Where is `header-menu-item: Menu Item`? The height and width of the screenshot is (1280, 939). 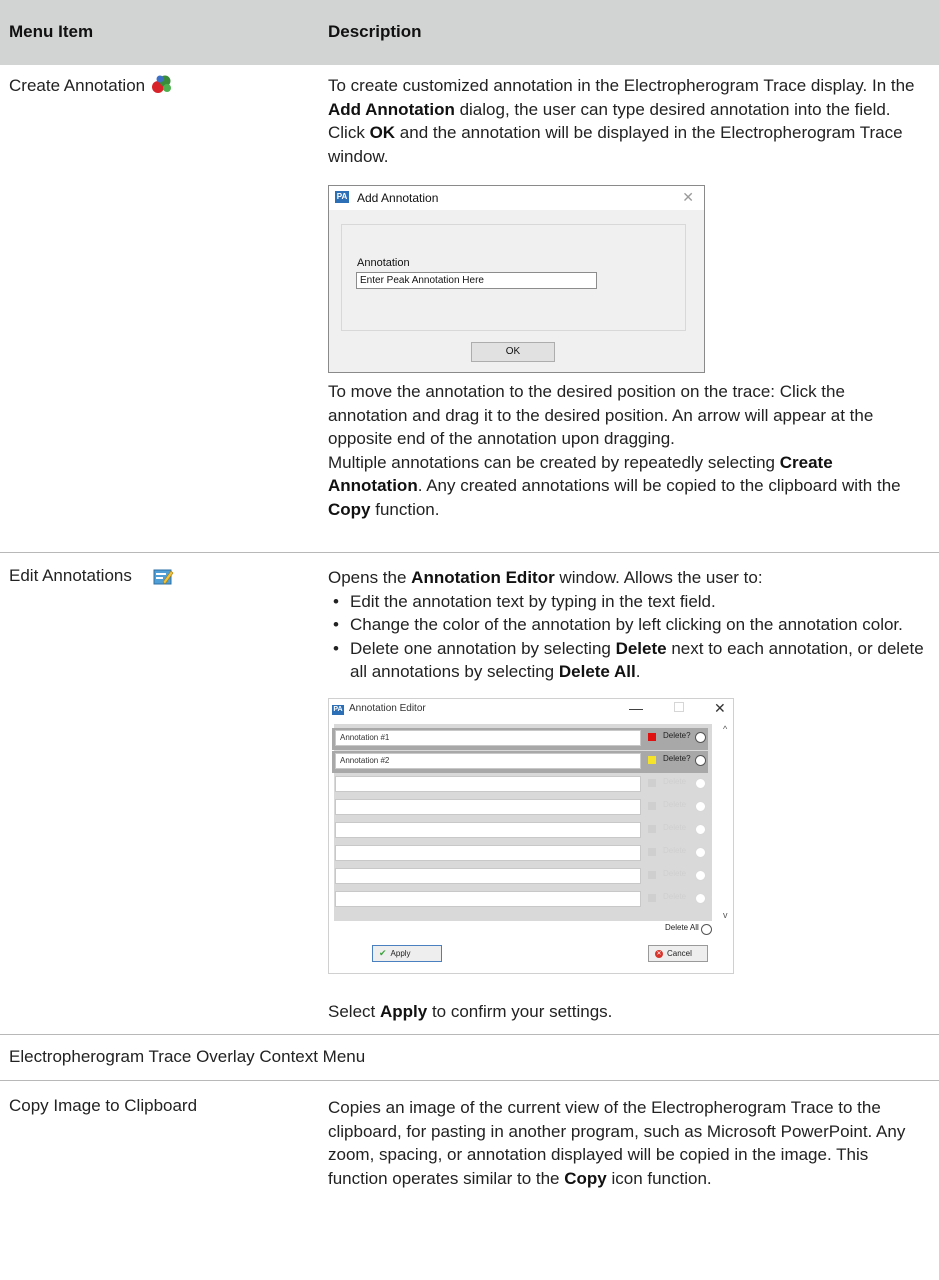
header-menu-item: Menu Item is located at coordinates (51, 31).